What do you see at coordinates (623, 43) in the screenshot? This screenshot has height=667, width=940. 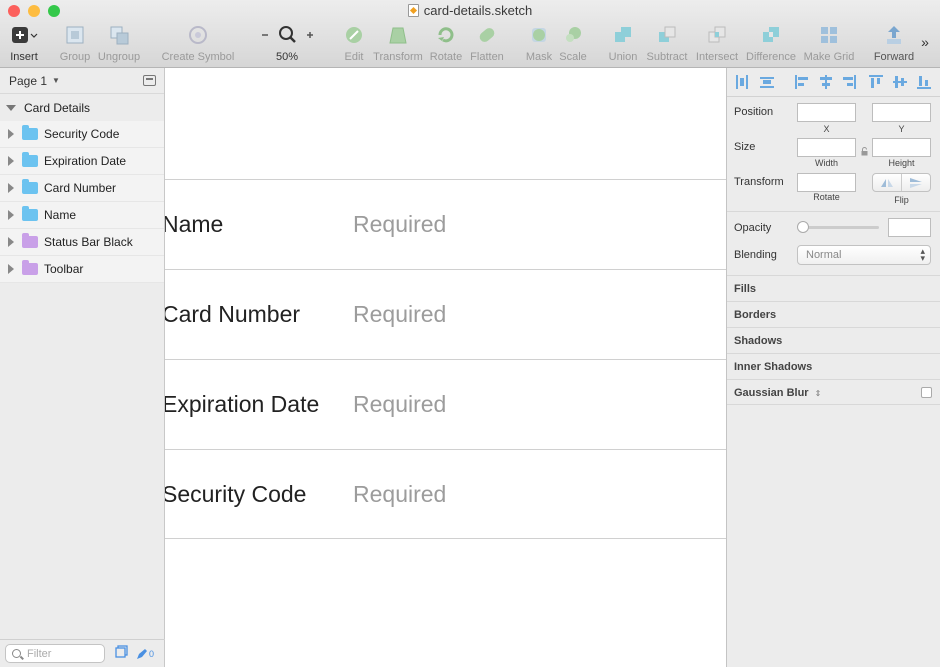 I see `union-button: Union` at bounding box center [623, 43].